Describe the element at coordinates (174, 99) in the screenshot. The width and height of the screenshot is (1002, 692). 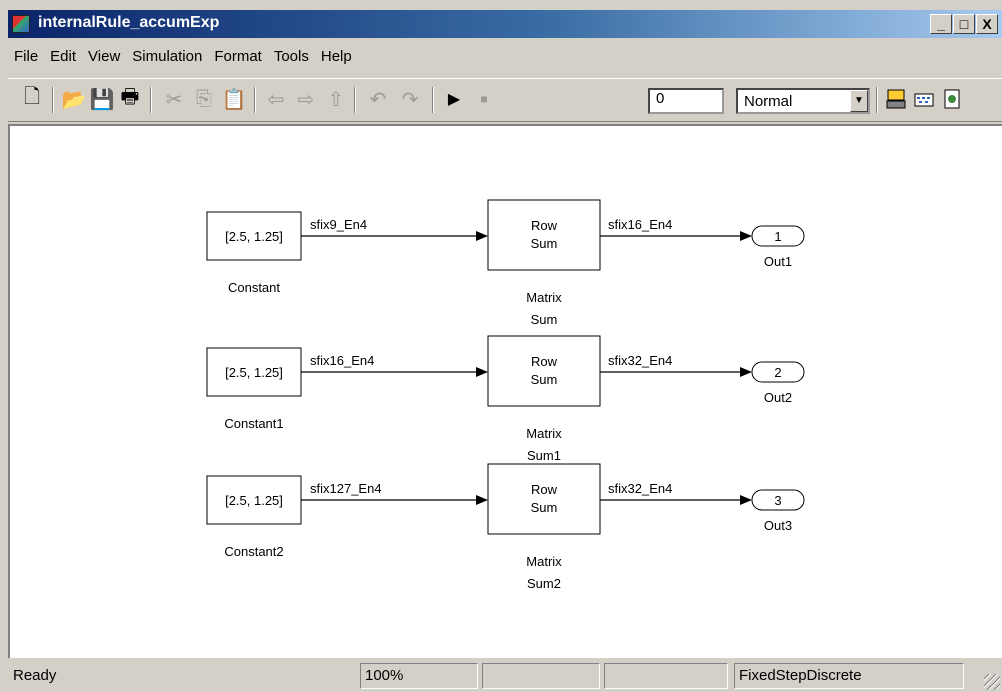
I see `cut-icon: ✂` at that location.